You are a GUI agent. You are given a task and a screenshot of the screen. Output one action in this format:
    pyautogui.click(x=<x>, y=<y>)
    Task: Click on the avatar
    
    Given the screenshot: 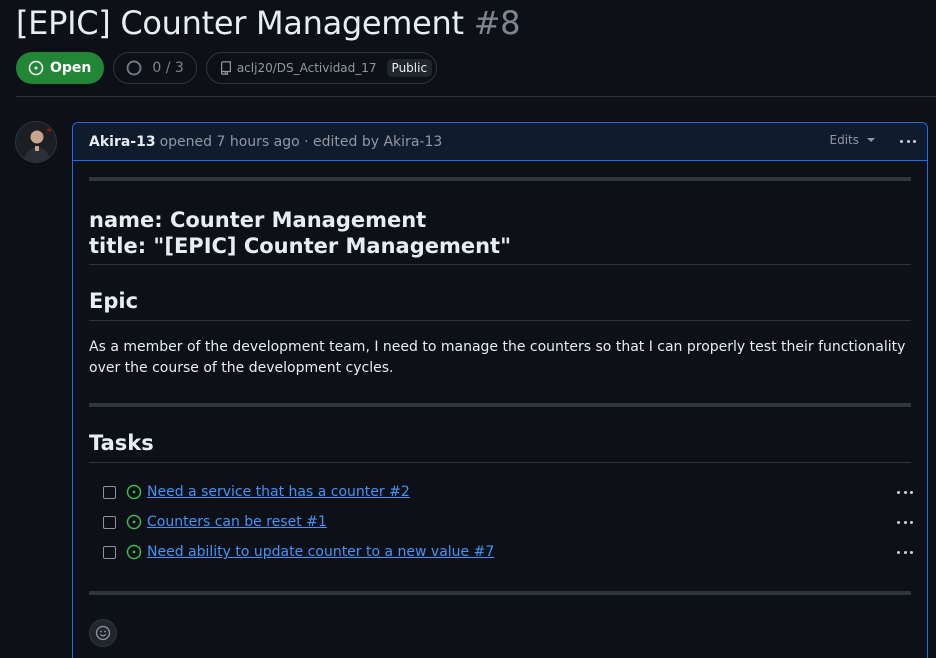 What is the action you would take?
    pyautogui.click(x=36, y=142)
    